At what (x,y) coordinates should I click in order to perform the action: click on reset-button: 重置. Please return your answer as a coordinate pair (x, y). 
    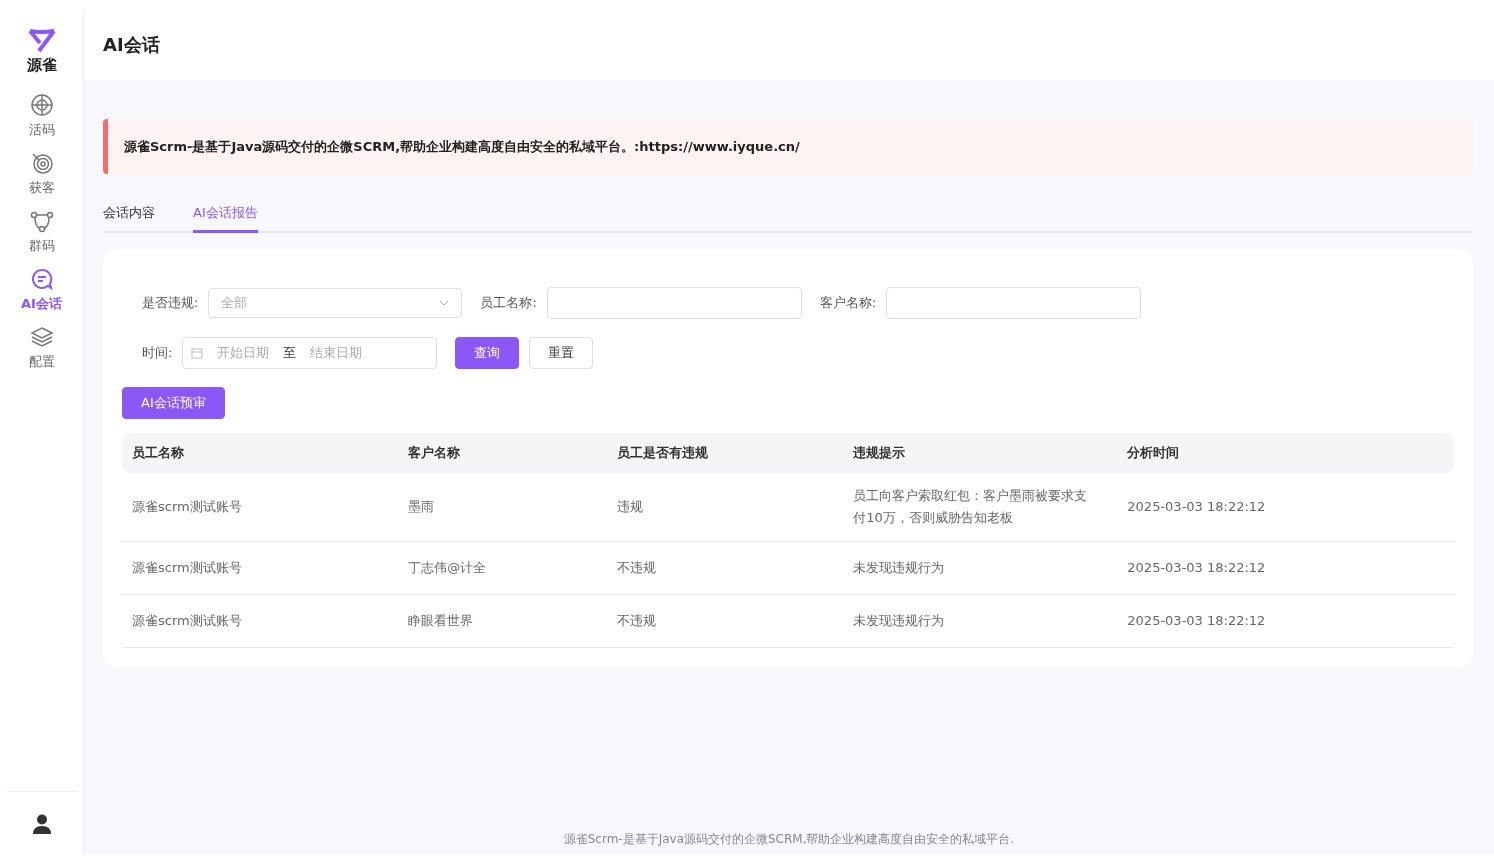
    Looking at the image, I should click on (561, 353).